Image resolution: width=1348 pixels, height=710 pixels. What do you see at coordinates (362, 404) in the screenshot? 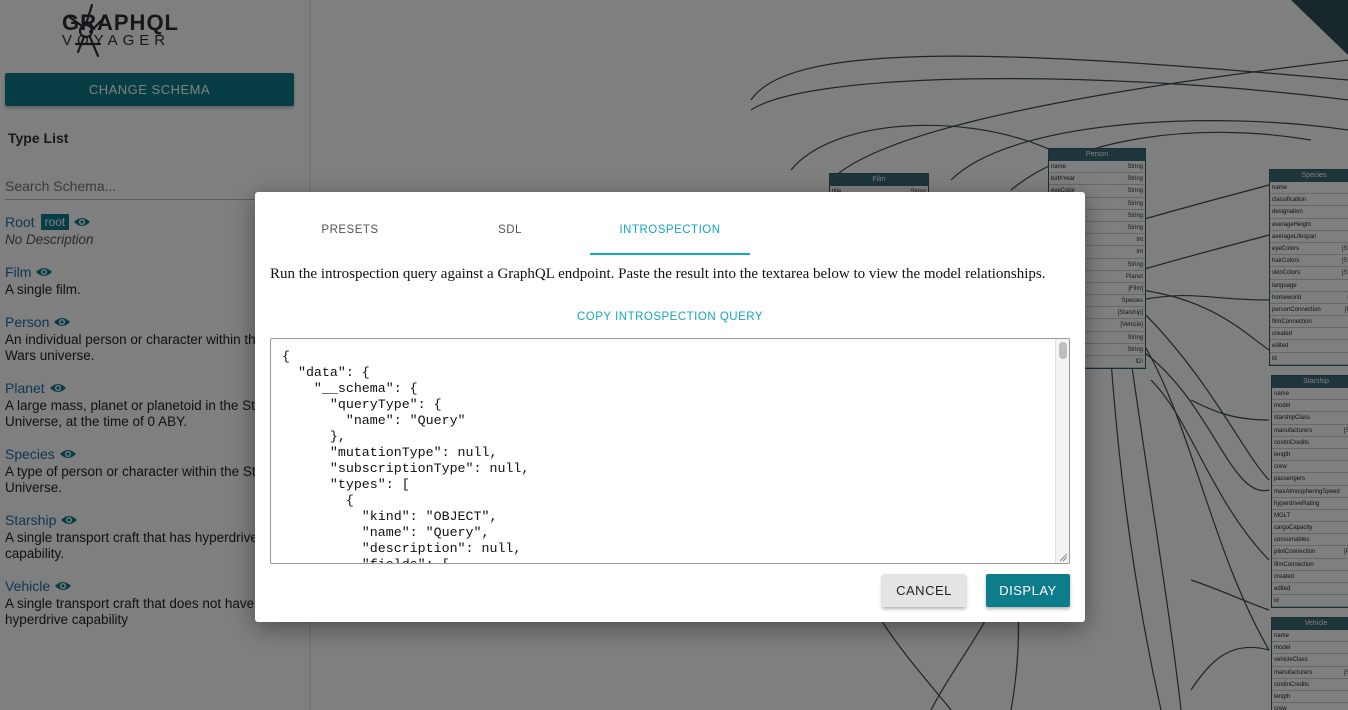
I see `code-line: "queryType": {` at bounding box center [362, 404].